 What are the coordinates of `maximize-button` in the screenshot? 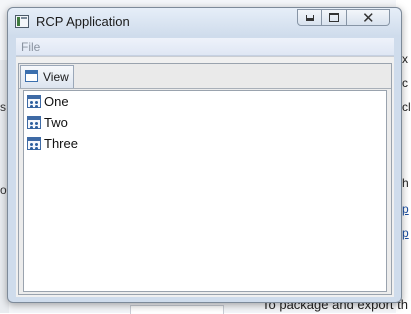 It's located at (334, 17).